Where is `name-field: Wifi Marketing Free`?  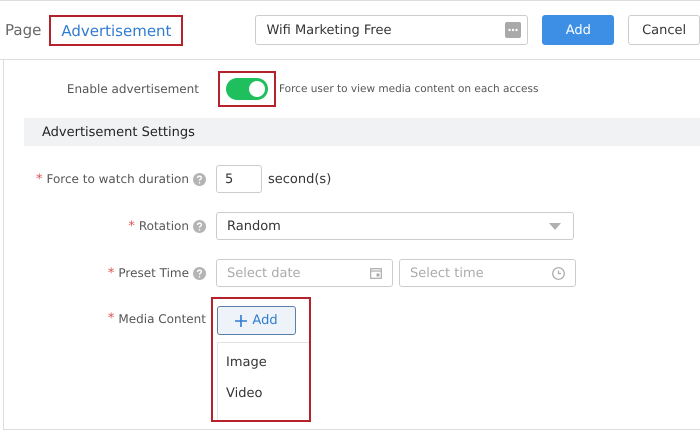
name-field: Wifi Marketing Free is located at coordinates (391, 30).